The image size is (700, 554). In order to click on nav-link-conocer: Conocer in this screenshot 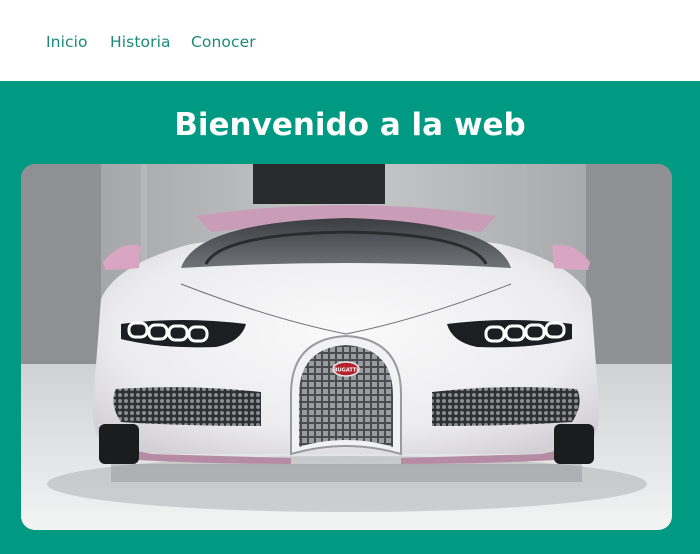, I will do `click(223, 42)`.